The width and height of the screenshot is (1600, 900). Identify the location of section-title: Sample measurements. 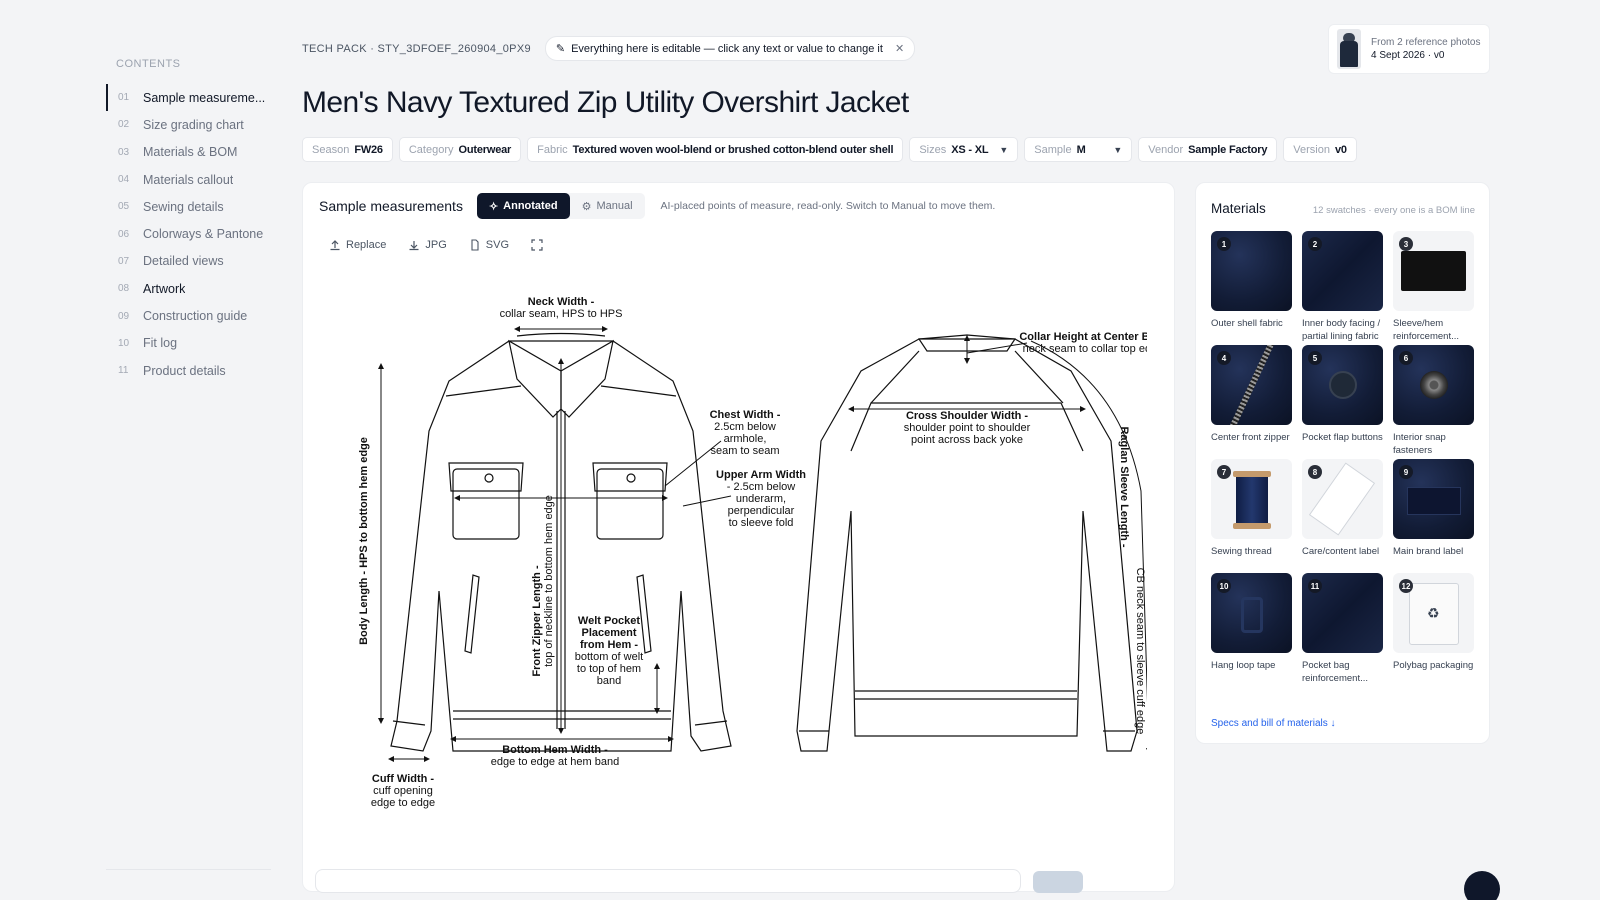
(391, 206).